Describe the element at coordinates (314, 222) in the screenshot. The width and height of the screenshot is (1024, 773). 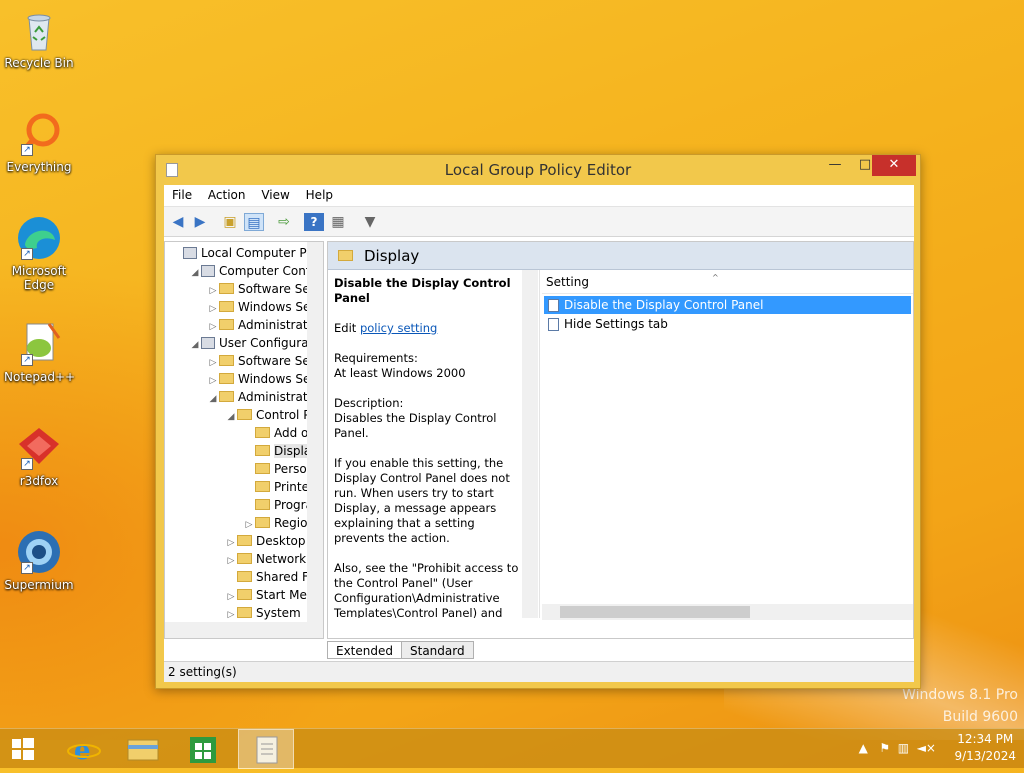
I see `help-icon: ?` at that location.